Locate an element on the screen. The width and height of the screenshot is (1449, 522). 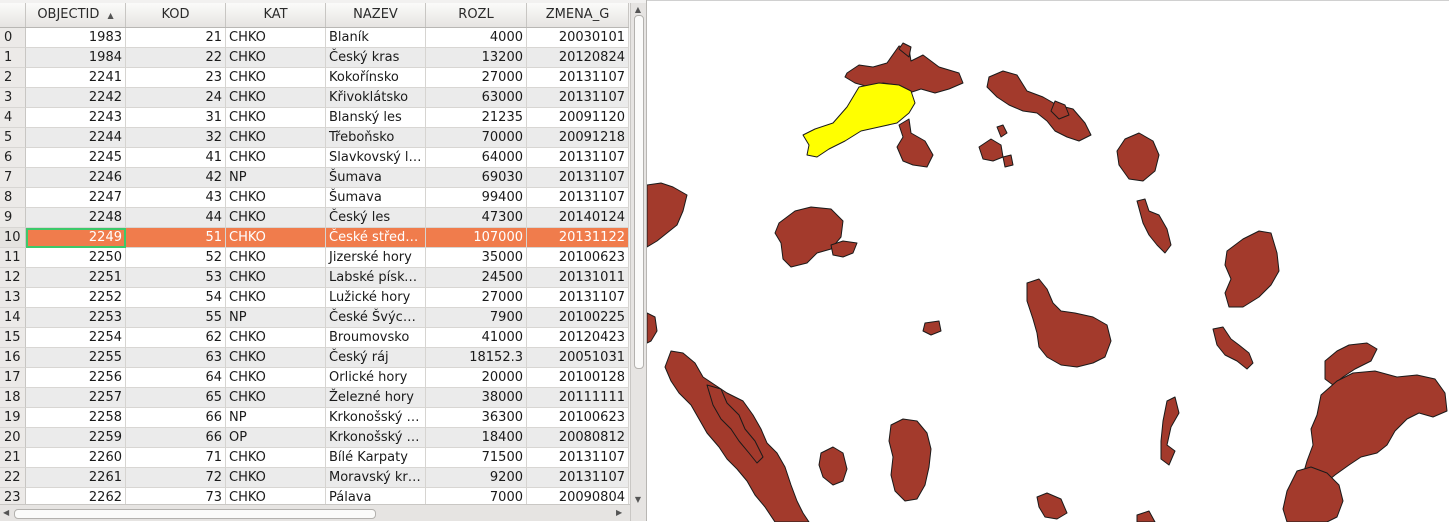
table-row: 9 2248 44 CHKO Český les 47300 20140124 is located at coordinates (314, 218).